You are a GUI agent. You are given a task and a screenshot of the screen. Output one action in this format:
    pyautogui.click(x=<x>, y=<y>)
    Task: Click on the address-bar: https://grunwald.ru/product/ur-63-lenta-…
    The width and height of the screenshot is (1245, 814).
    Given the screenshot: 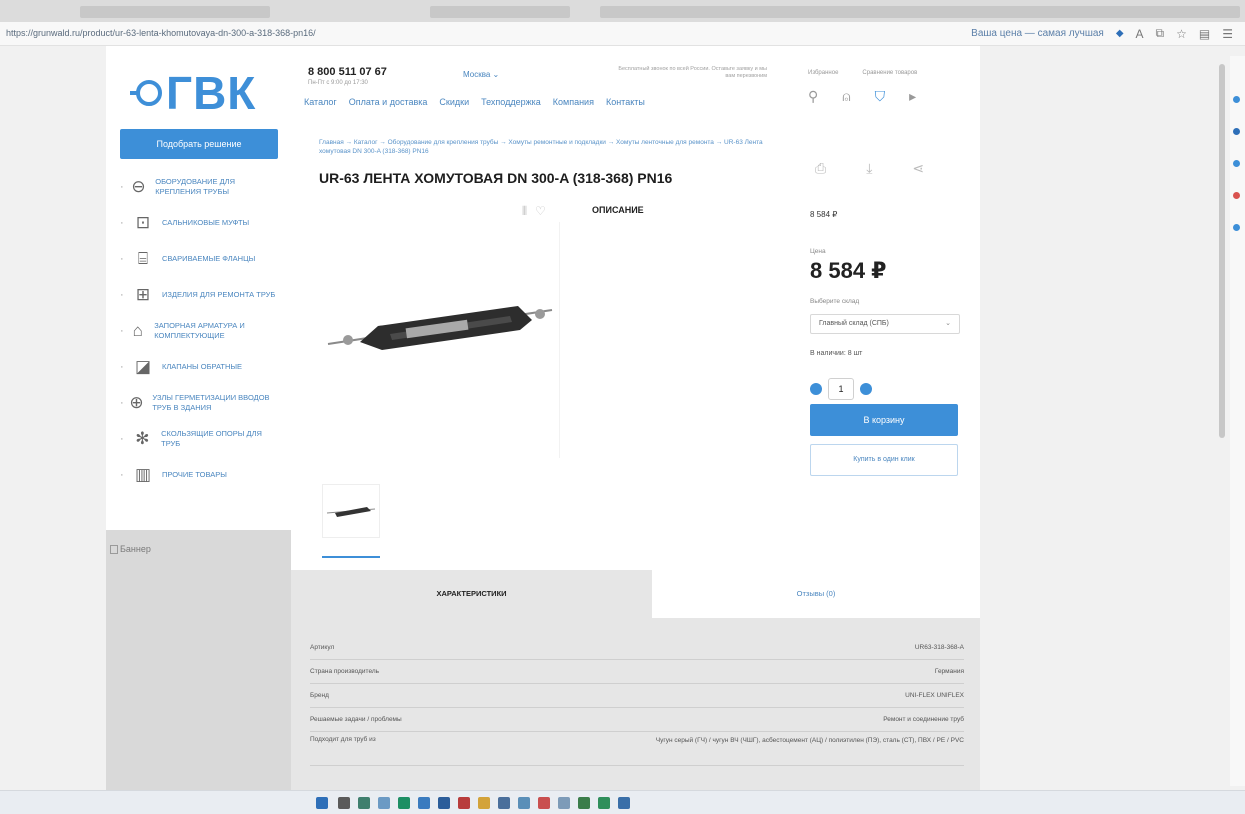 What is the action you would take?
    pyautogui.click(x=622, y=34)
    